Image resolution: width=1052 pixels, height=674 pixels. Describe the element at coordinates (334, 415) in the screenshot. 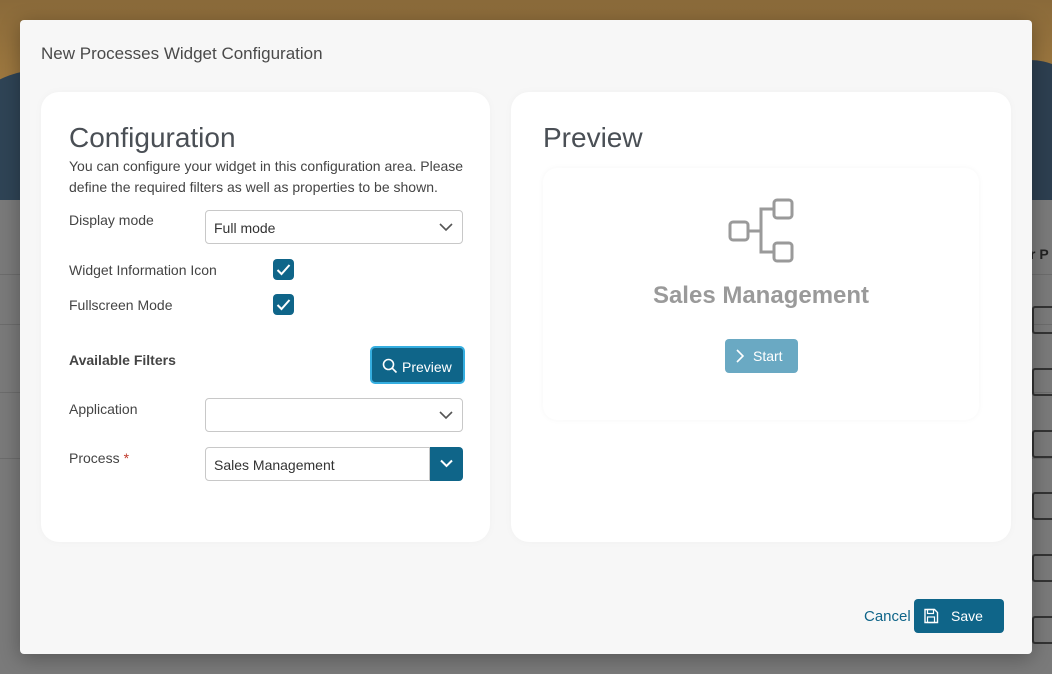

I see `application-select` at that location.